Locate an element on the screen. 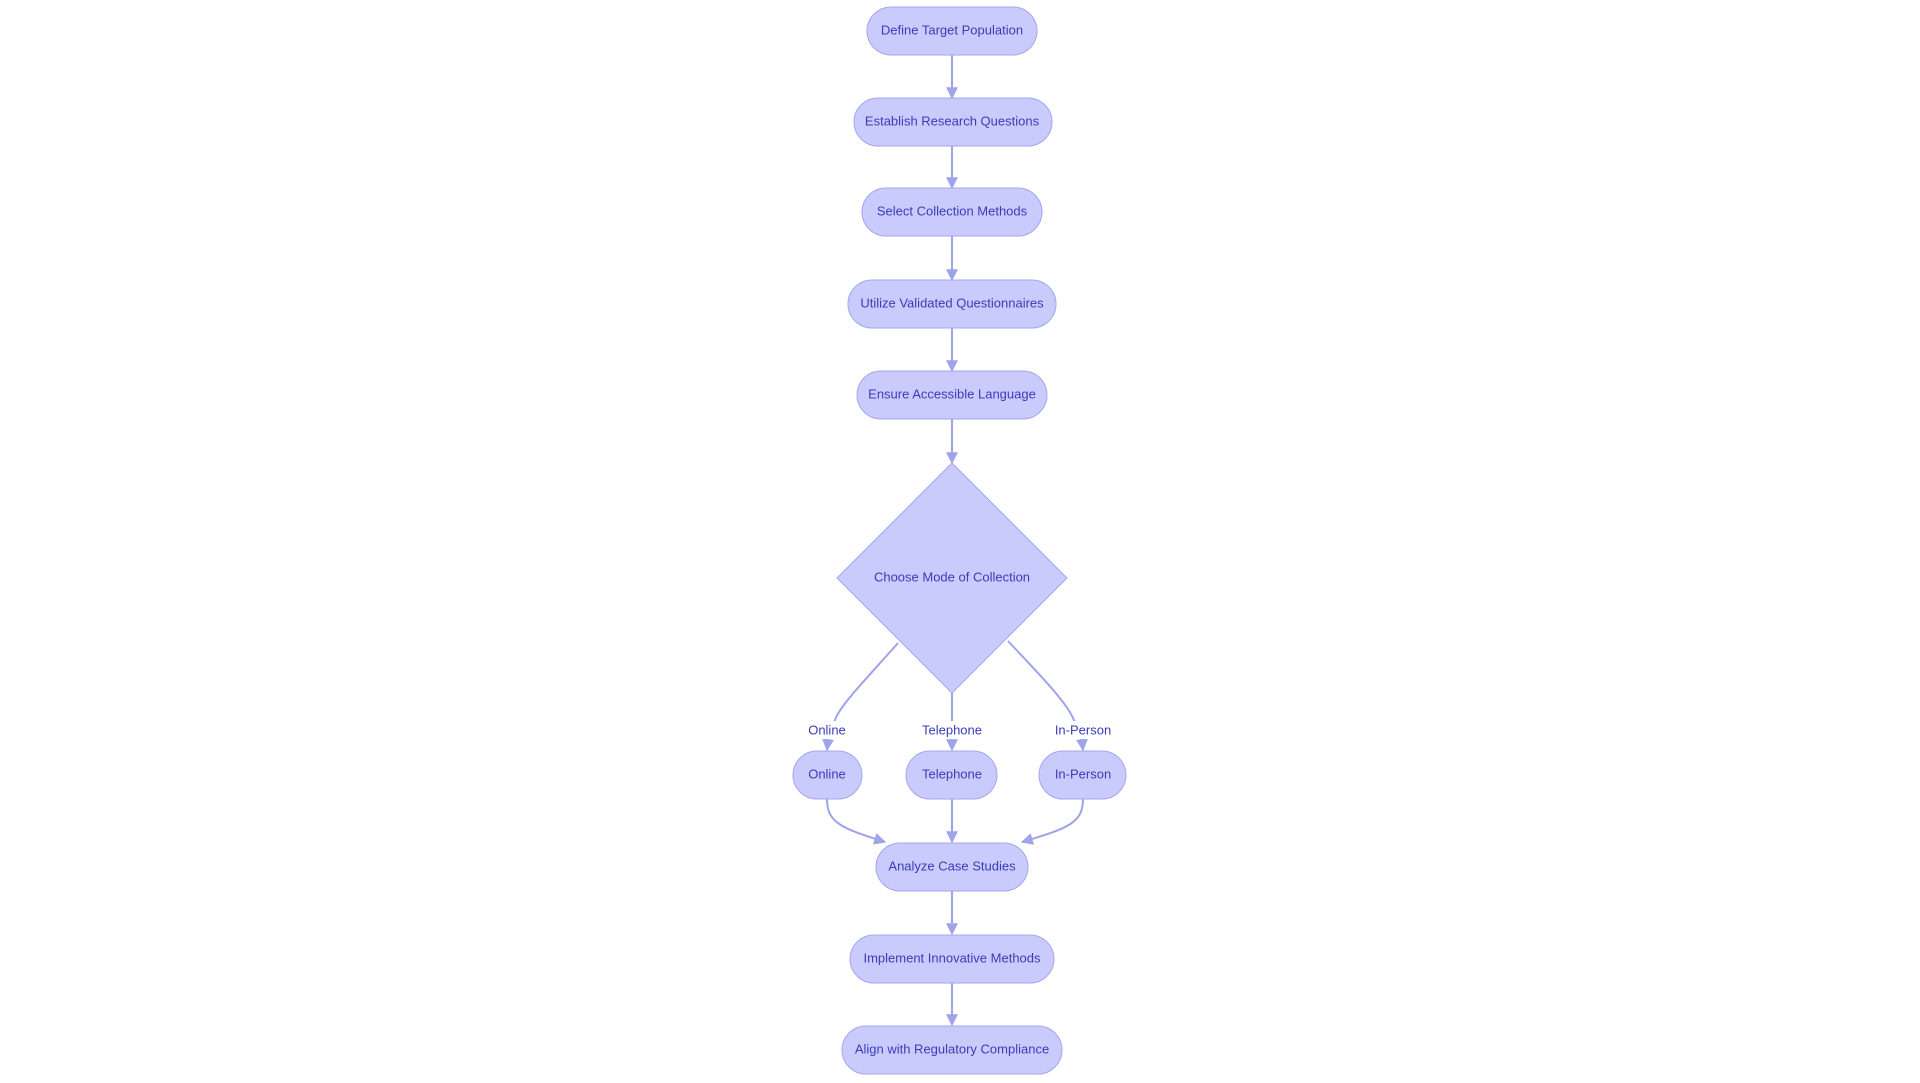 Image resolution: width=1920 pixels, height=1083 pixels. node-telephone: Telephone is located at coordinates (951, 775).